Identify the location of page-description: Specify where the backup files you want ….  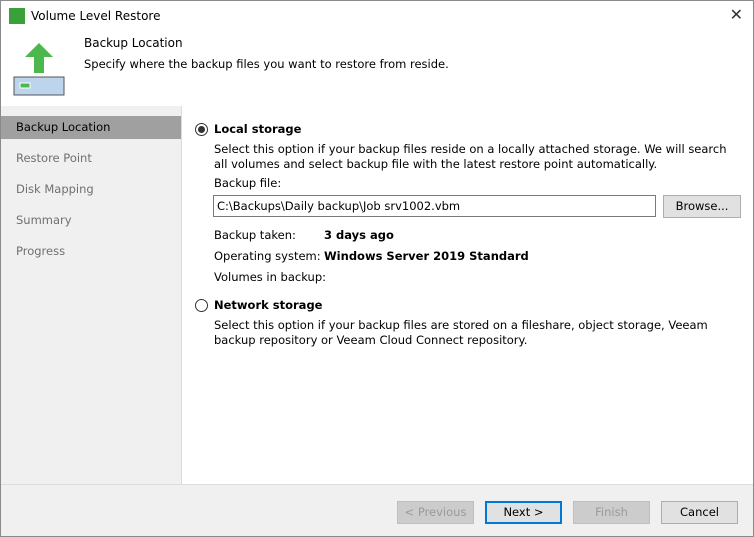
(266, 64).